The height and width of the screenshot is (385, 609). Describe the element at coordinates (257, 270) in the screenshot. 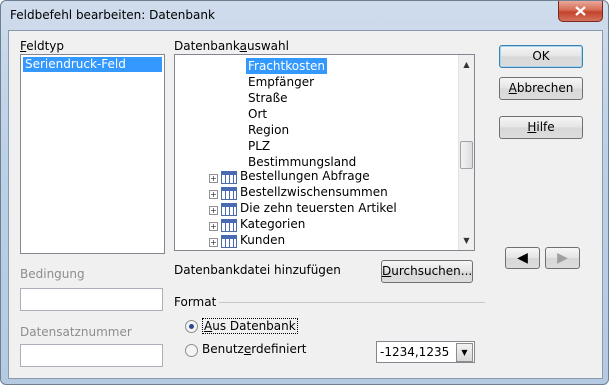

I see `add-database-label: Datenbankdatei hinzufügen` at that location.